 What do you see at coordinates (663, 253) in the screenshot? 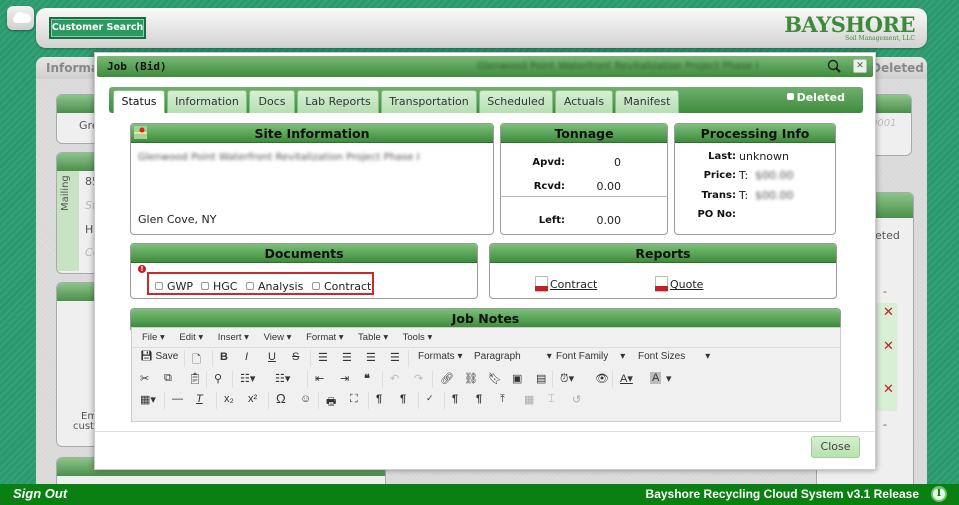
I see `reports-title: Reports` at bounding box center [663, 253].